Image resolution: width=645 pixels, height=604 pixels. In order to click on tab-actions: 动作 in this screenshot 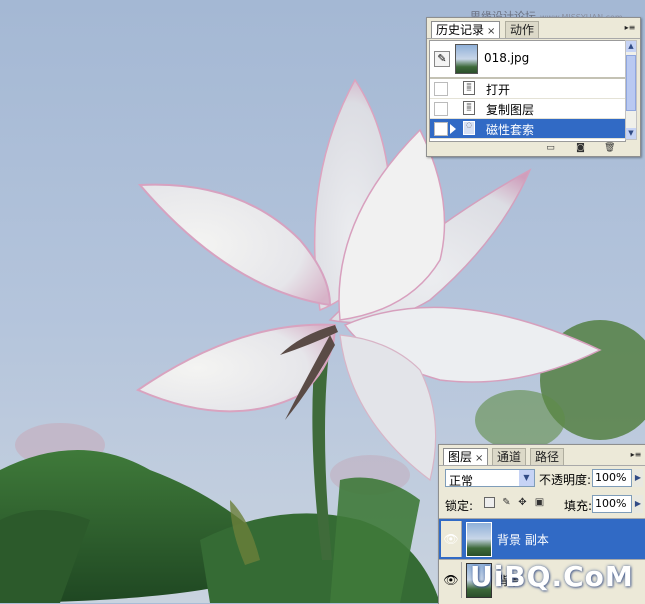, I will do `click(522, 29)`.